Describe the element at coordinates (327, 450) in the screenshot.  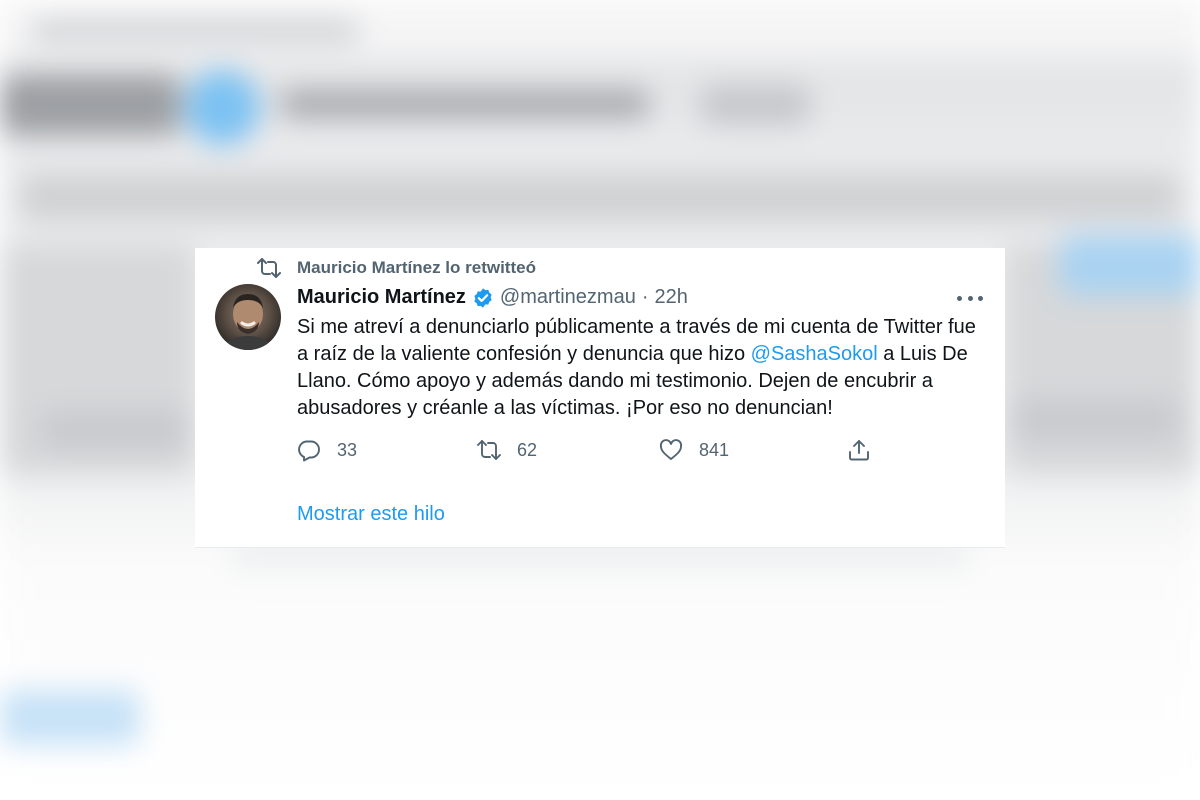
I see `reply-button: 33` at that location.